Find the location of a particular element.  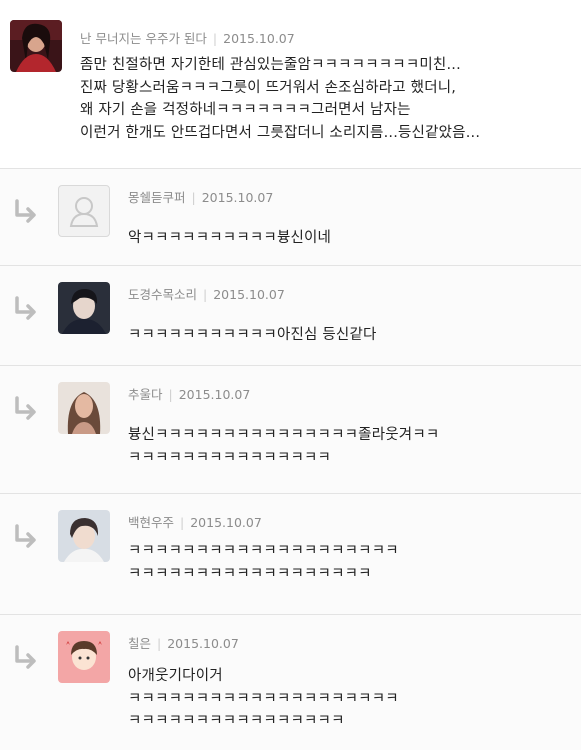

comment-meta: 난 무너지는 우주가 된다 | 2015.10.07 is located at coordinates (187, 37).